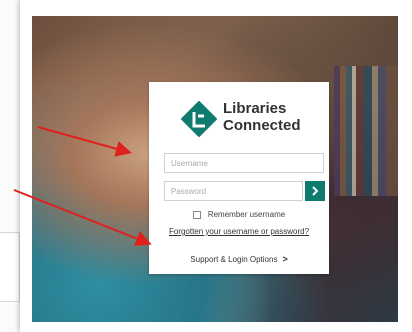 The image size is (412, 332). What do you see at coordinates (233, 191) in the screenshot?
I see `password-input` at bounding box center [233, 191].